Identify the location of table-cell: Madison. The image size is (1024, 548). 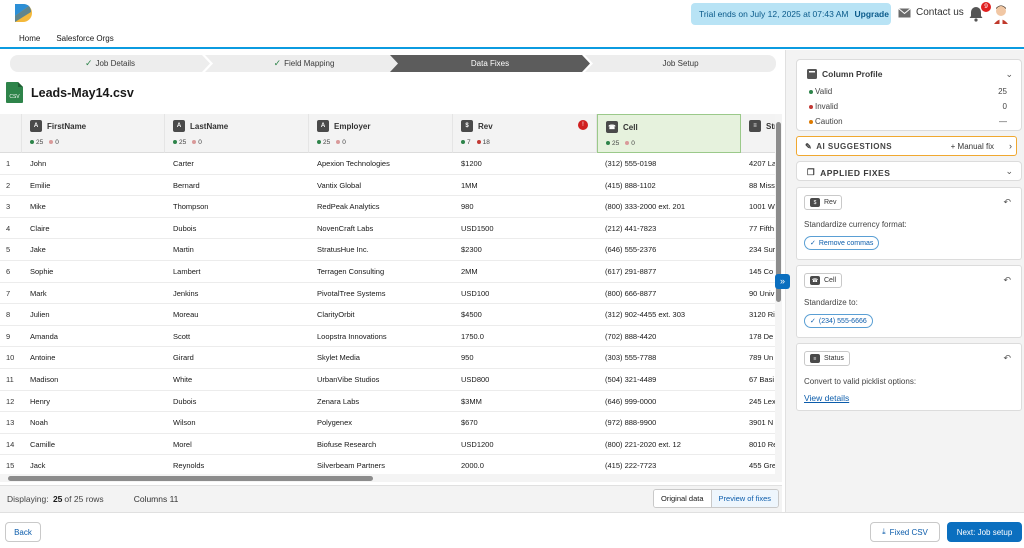
(93, 379).